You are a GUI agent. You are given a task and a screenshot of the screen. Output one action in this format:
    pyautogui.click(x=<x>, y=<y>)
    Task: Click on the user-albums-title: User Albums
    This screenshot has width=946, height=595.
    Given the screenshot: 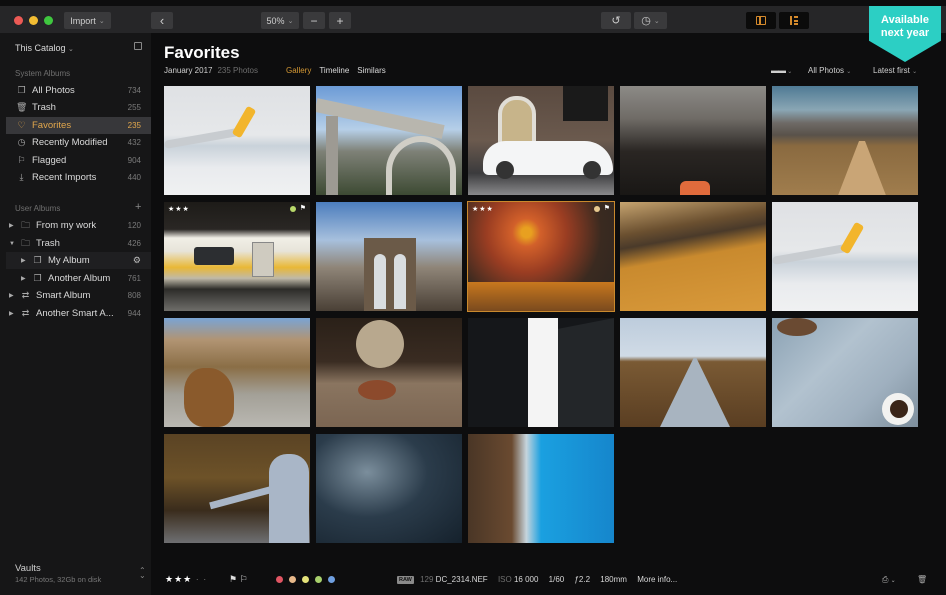 What is the action you would take?
    pyautogui.click(x=38, y=208)
    